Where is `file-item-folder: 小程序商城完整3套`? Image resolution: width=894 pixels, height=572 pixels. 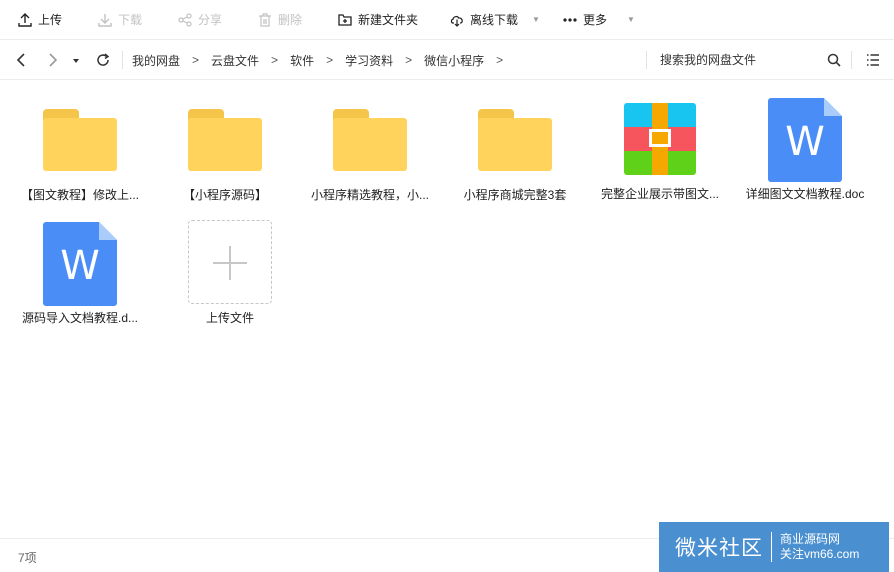 file-item-folder: 小程序商城完整3套 is located at coordinates (515, 156).